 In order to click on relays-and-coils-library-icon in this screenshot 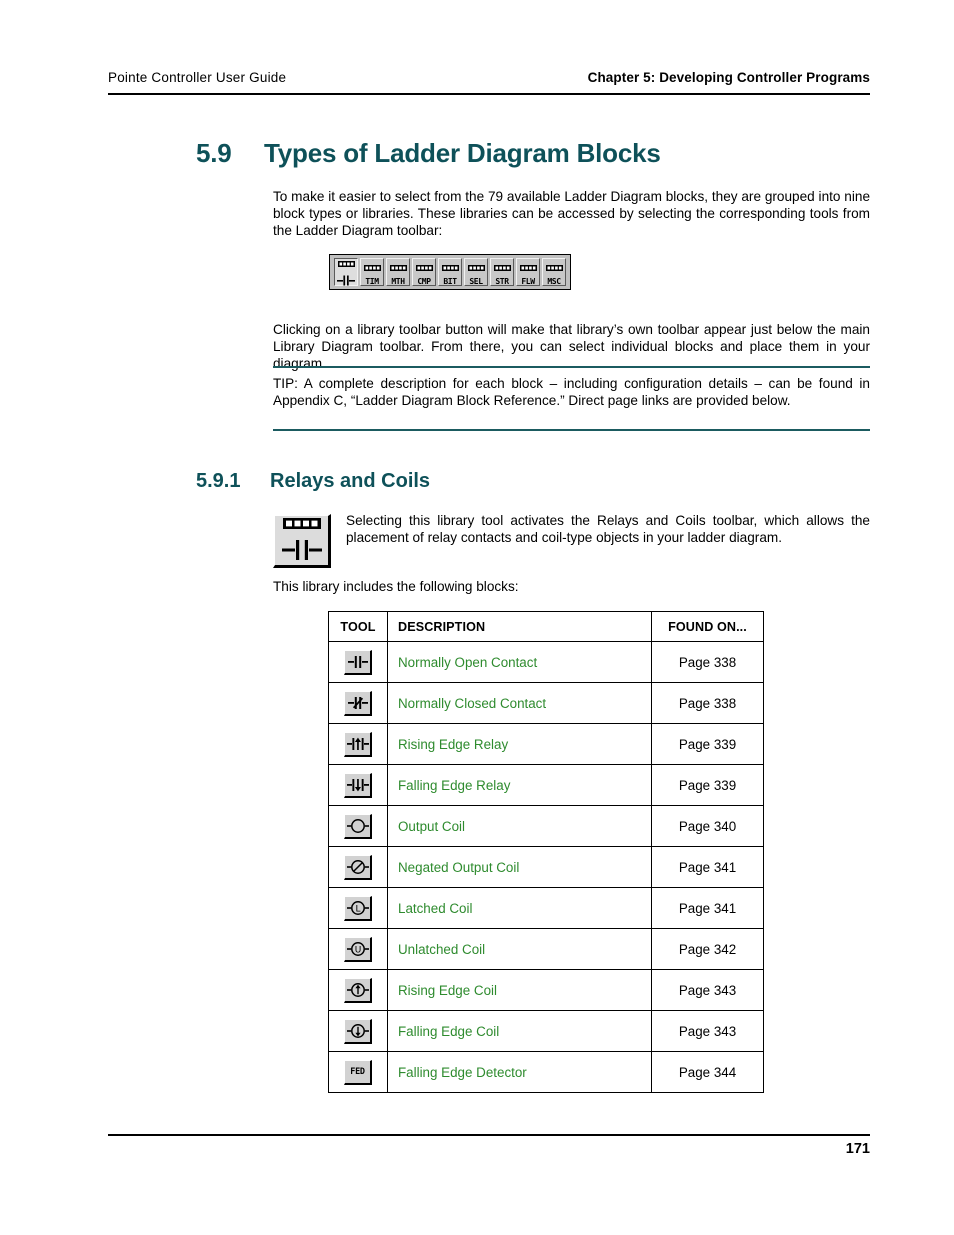, I will do `click(302, 541)`.